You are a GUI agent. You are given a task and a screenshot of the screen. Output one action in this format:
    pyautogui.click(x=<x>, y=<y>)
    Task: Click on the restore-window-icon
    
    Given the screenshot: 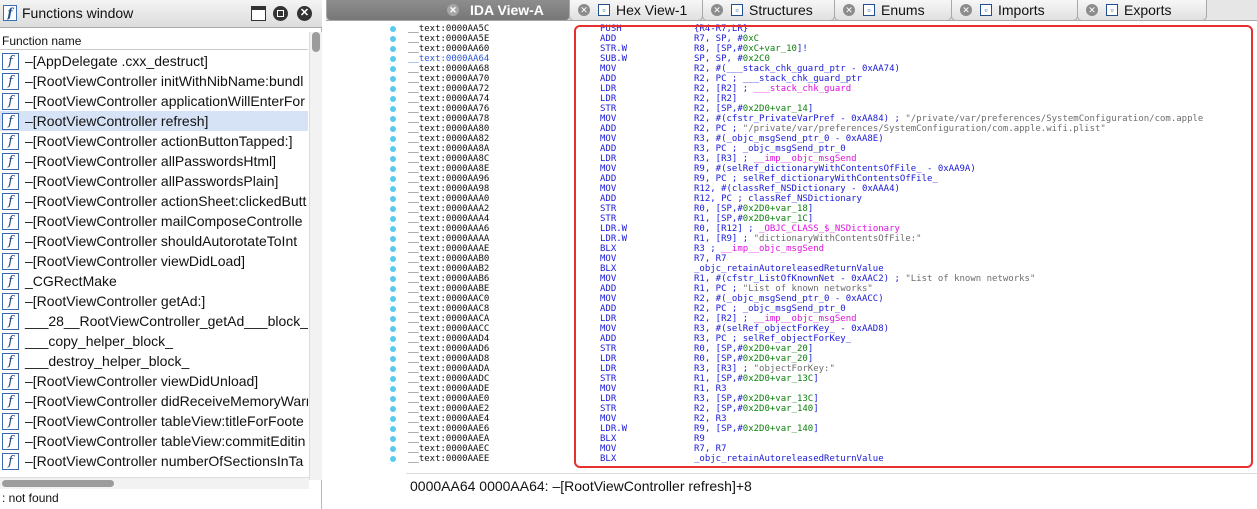 What is the action you would take?
    pyautogui.click(x=280, y=13)
    